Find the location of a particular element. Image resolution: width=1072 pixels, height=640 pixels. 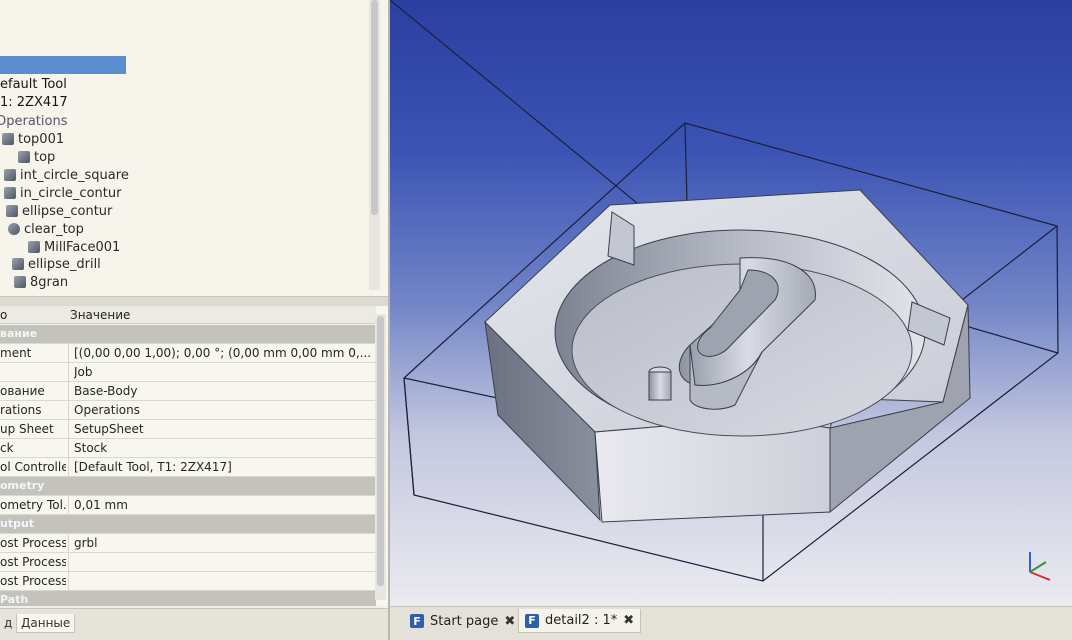

property-value: Job is located at coordinates (83, 372).